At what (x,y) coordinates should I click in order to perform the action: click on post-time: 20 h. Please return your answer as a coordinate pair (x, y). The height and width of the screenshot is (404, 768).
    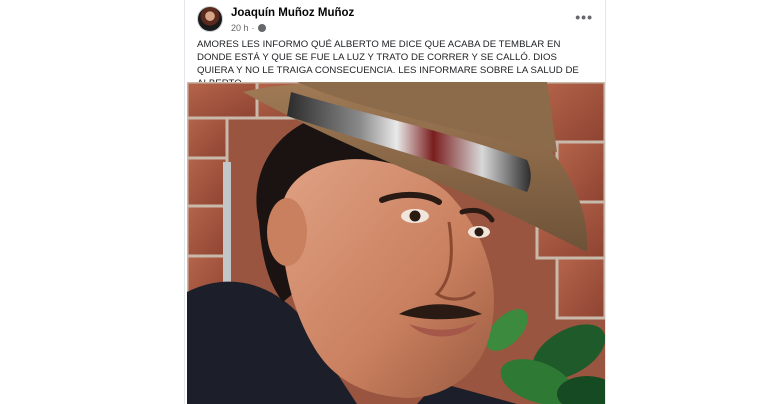
    Looking at the image, I should click on (240, 28).